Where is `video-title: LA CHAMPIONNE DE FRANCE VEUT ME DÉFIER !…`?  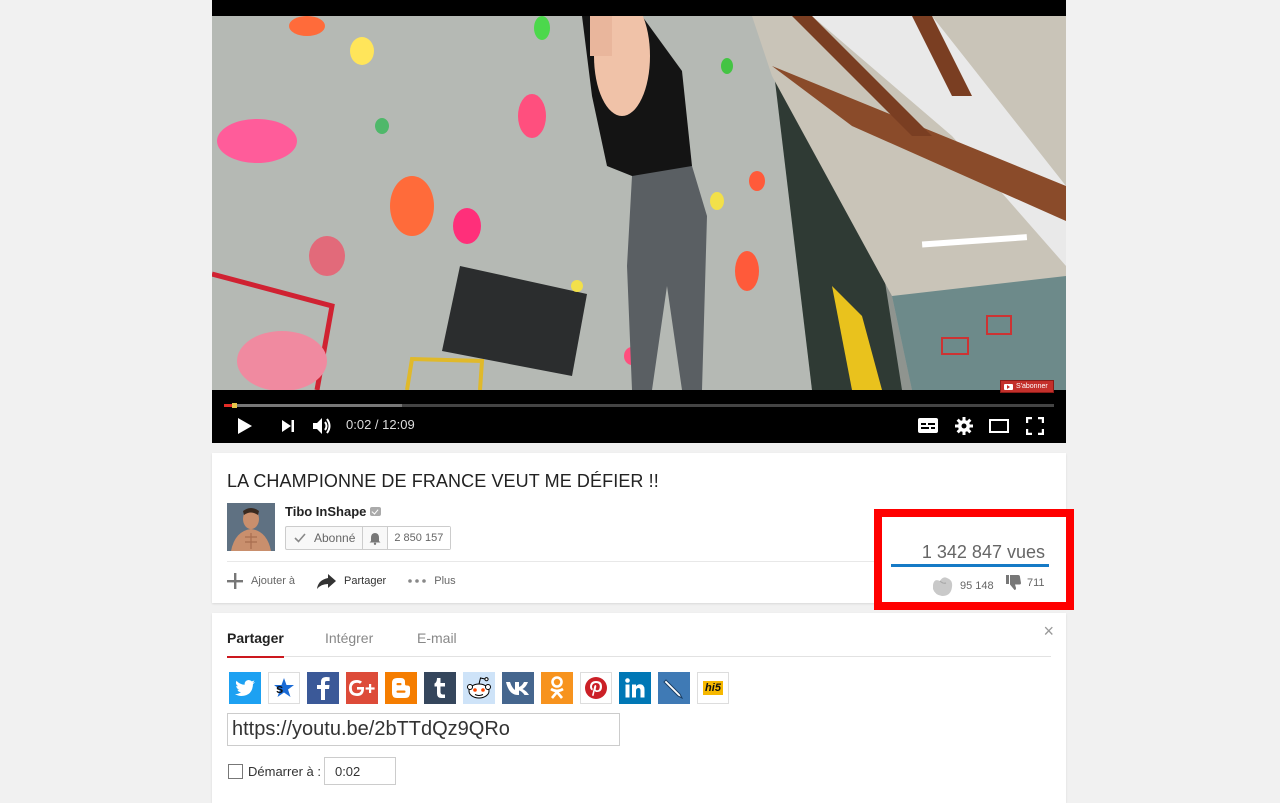 video-title: LA CHAMPIONNE DE FRANCE VEUT ME DÉFIER !… is located at coordinates (443, 481).